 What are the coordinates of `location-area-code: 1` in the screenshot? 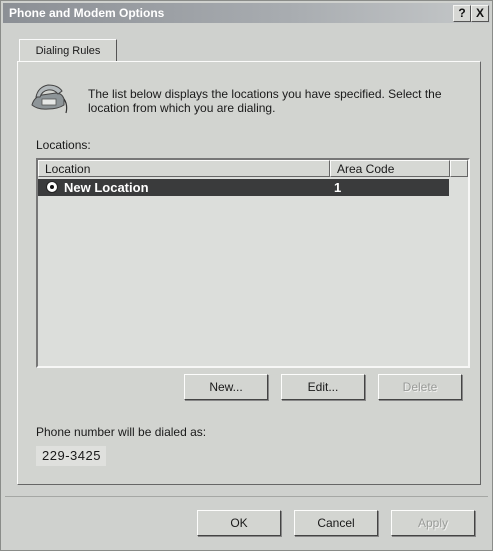 It's located at (338, 187).